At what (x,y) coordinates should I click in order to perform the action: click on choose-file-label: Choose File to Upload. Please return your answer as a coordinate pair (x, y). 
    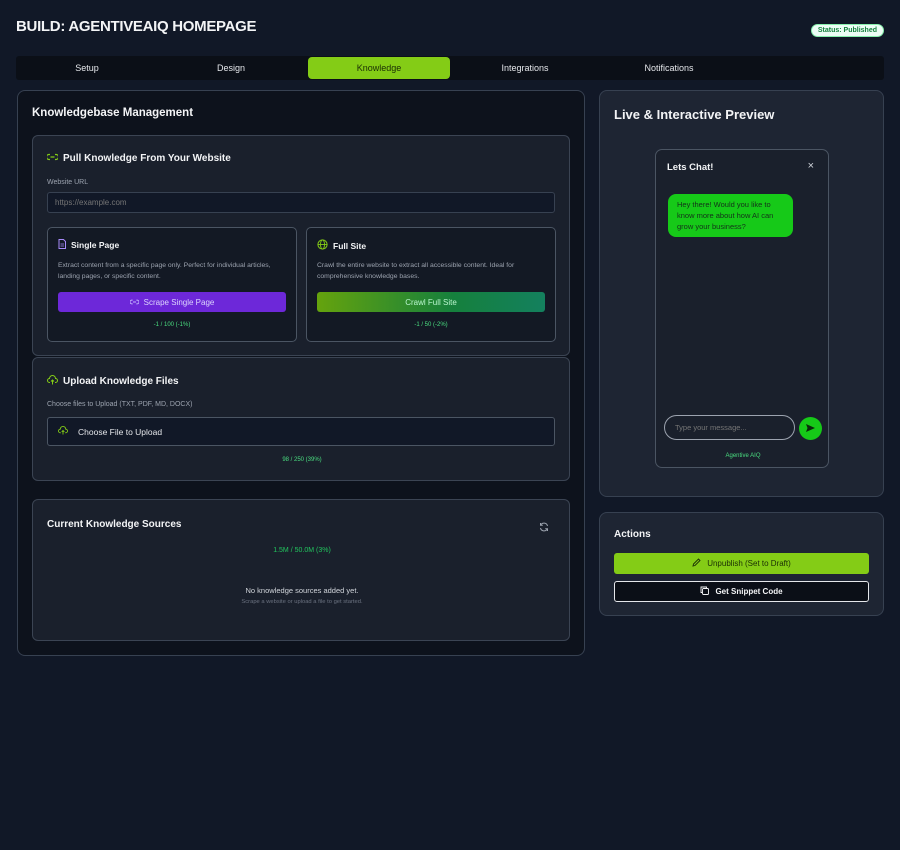
    Looking at the image, I should click on (120, 431).